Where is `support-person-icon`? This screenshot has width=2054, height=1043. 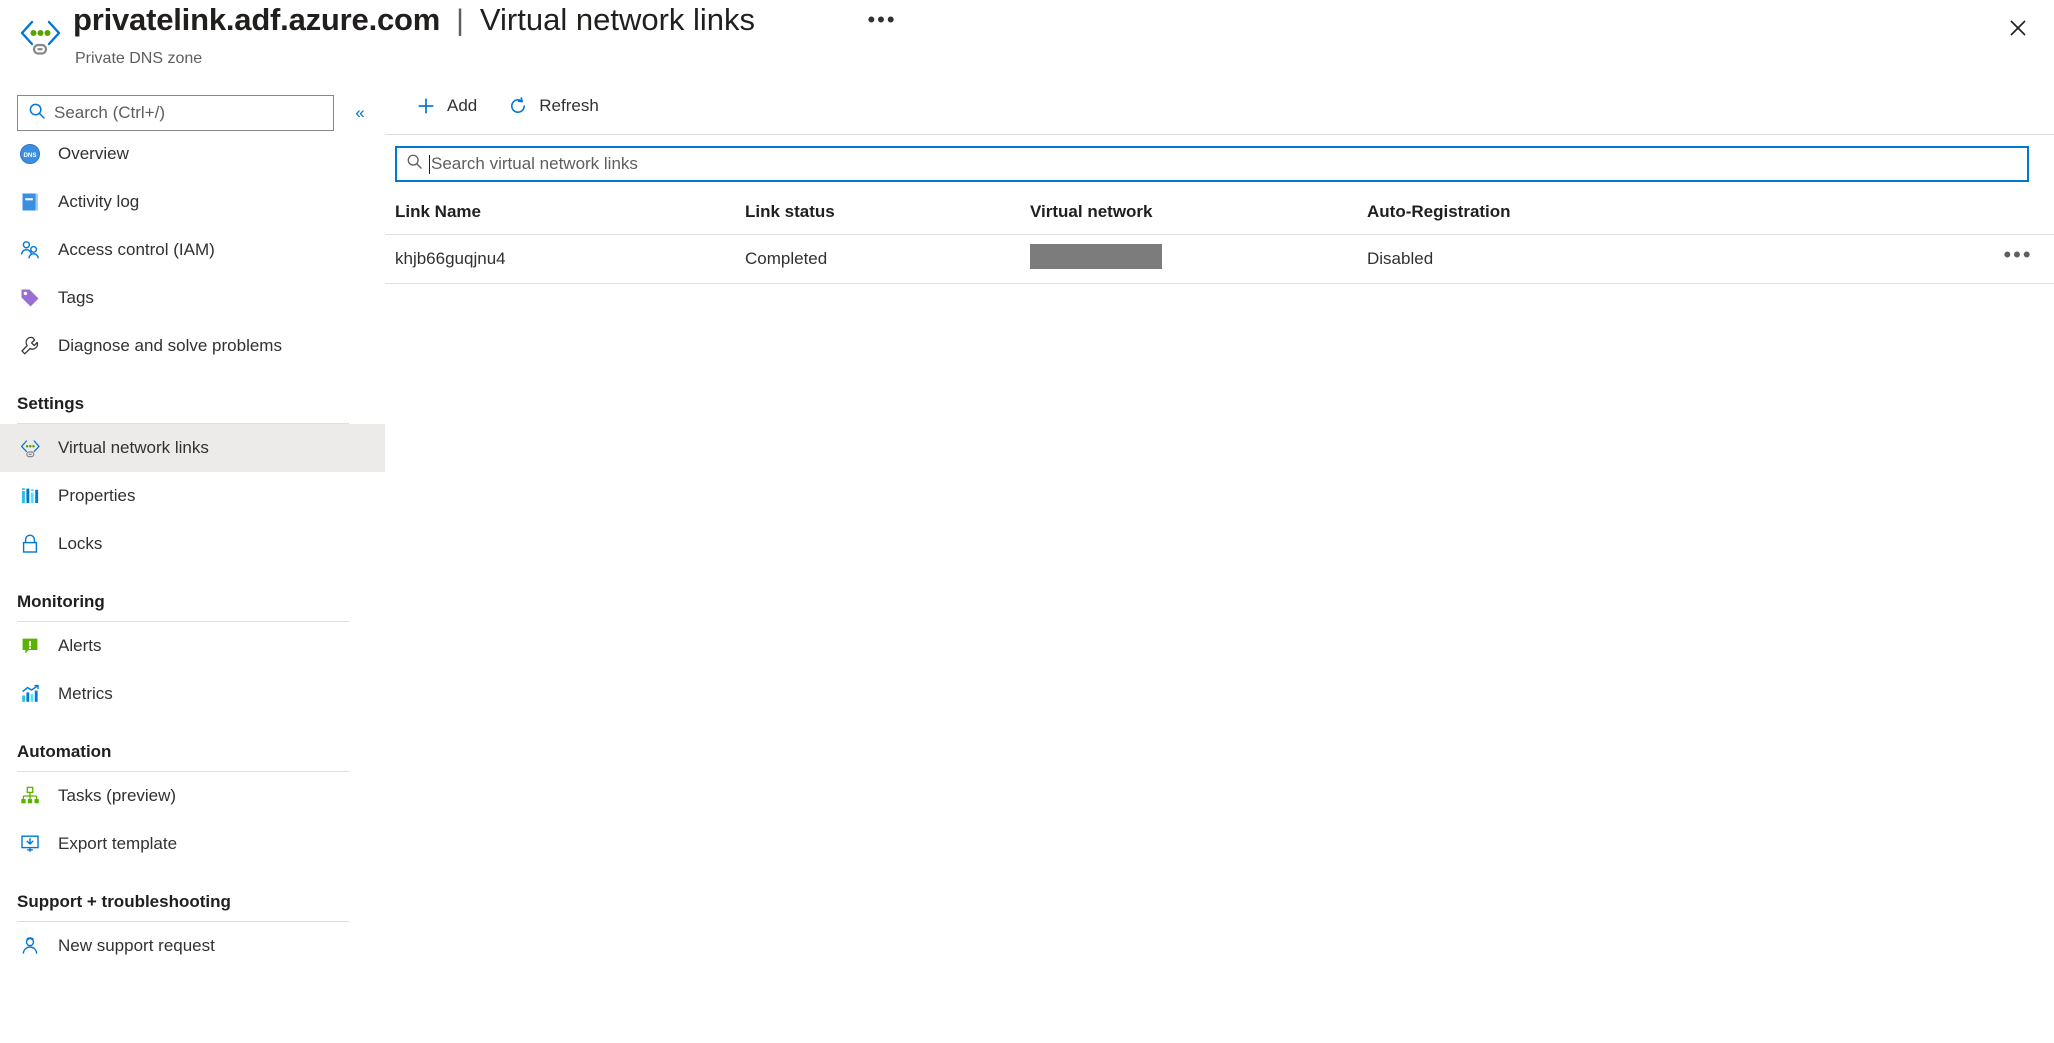
support-person-icon is located at coordinates (30, 946).